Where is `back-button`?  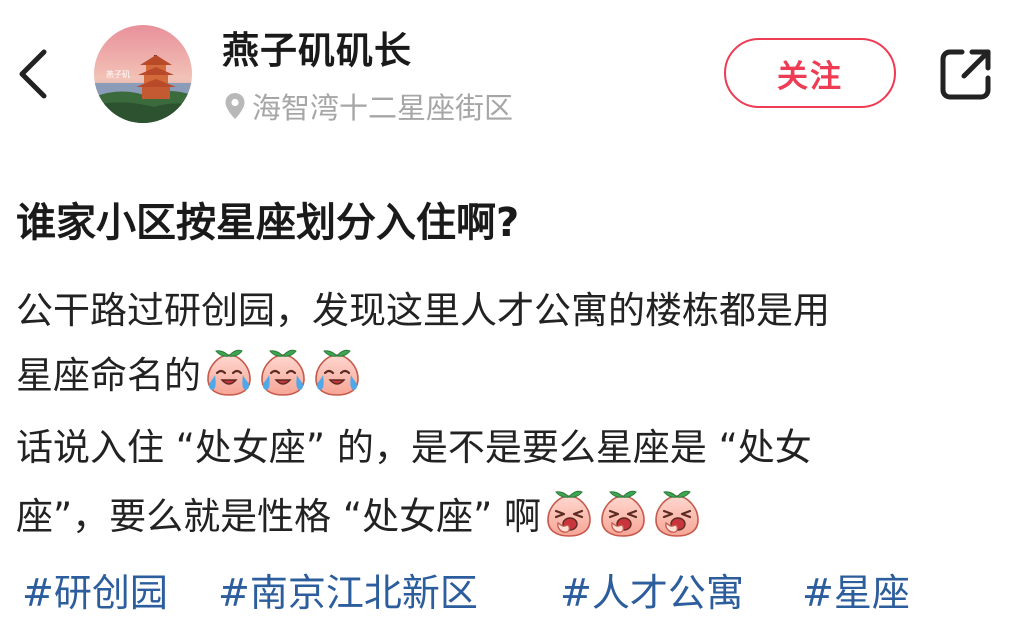 back-button is located at coordinates (34, 74).